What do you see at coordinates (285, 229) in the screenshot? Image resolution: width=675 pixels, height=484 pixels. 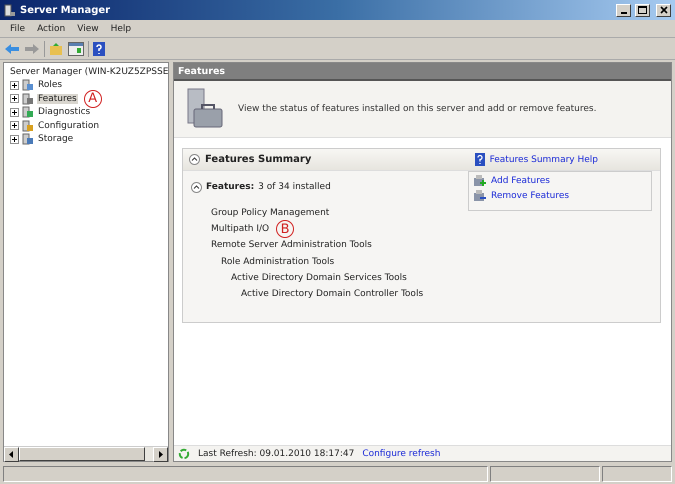 I see `callout-marker: B` at bounding box center [285, 229].